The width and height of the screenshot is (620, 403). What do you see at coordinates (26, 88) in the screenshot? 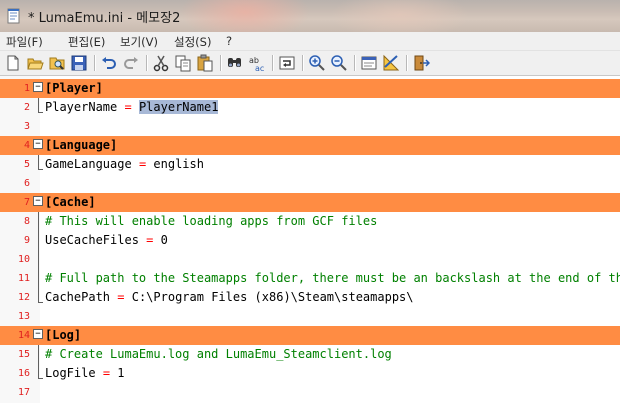
I see `line-number: 1` at bounding box center [26, 88].